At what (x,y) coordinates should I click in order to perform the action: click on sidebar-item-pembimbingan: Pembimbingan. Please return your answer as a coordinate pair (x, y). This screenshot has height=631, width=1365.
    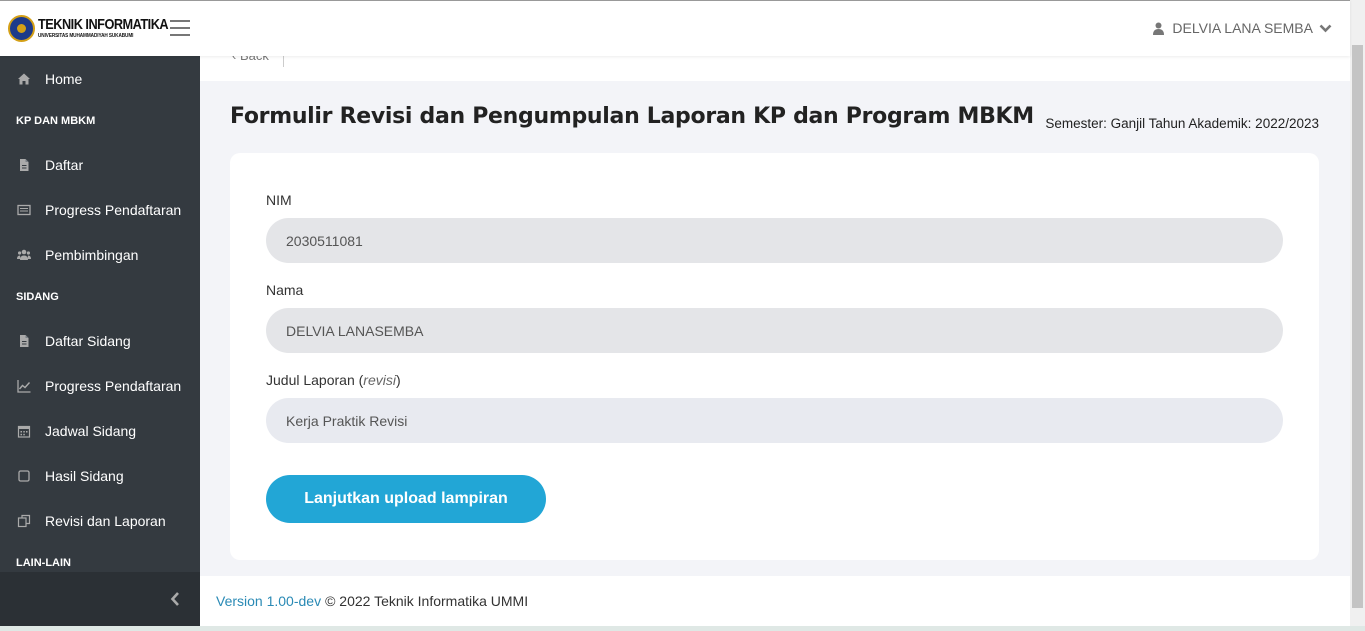
    Looking at the image, I should click on (100, 255).